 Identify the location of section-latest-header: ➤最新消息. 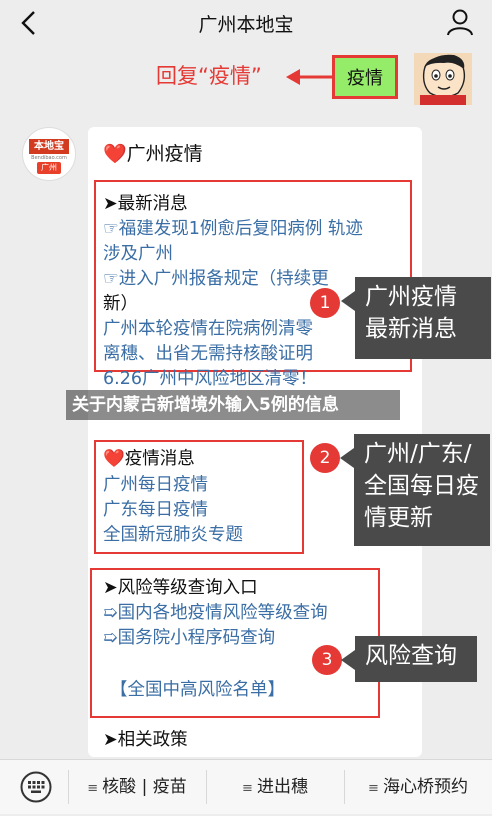
(145, 204).